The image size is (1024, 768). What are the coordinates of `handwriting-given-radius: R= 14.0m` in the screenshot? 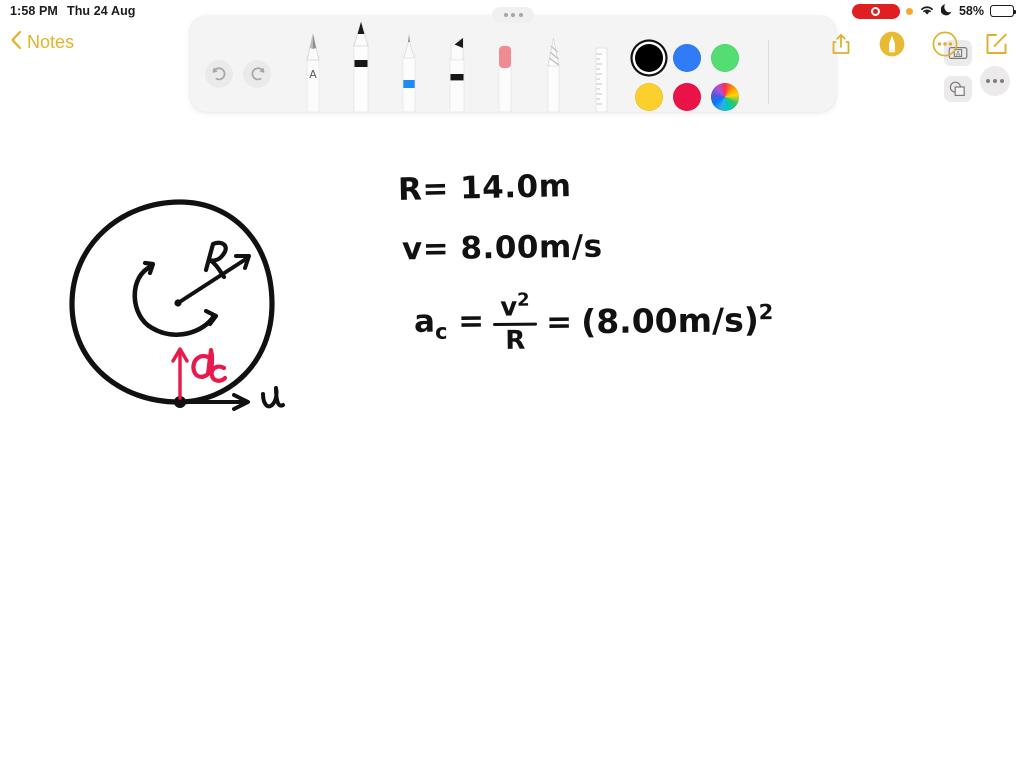 It's located at (484, 188).